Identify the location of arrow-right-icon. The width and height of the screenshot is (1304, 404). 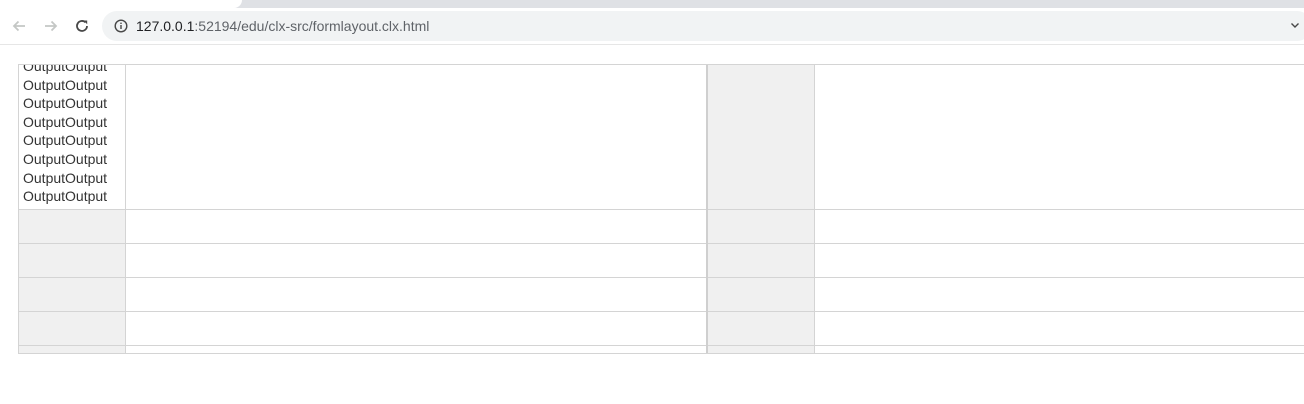
(51, 26).